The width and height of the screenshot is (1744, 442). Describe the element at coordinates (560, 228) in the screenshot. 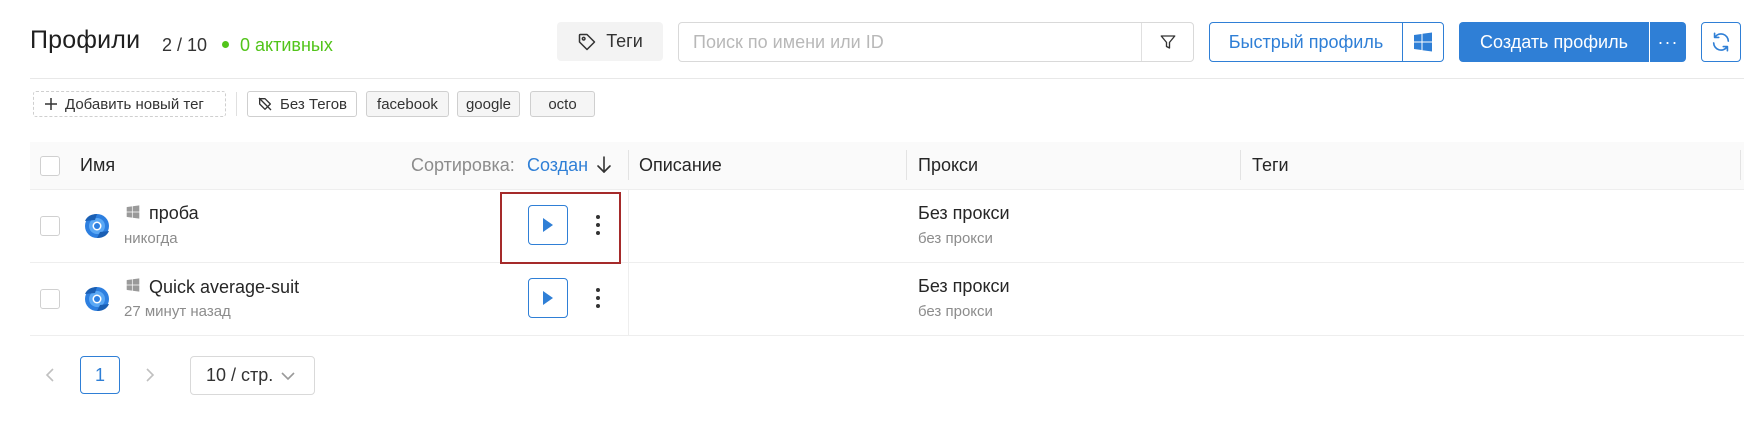

I see `highlight-box` at that location.